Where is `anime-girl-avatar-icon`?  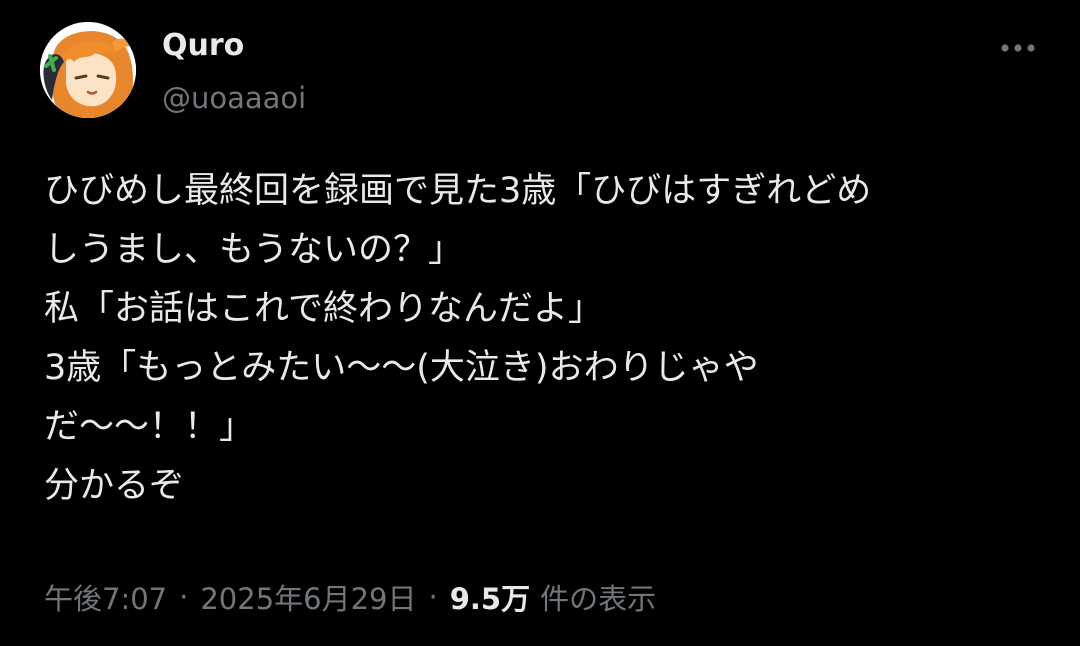 anime-girl-avatar-icon is located at coordinates (88, 70).